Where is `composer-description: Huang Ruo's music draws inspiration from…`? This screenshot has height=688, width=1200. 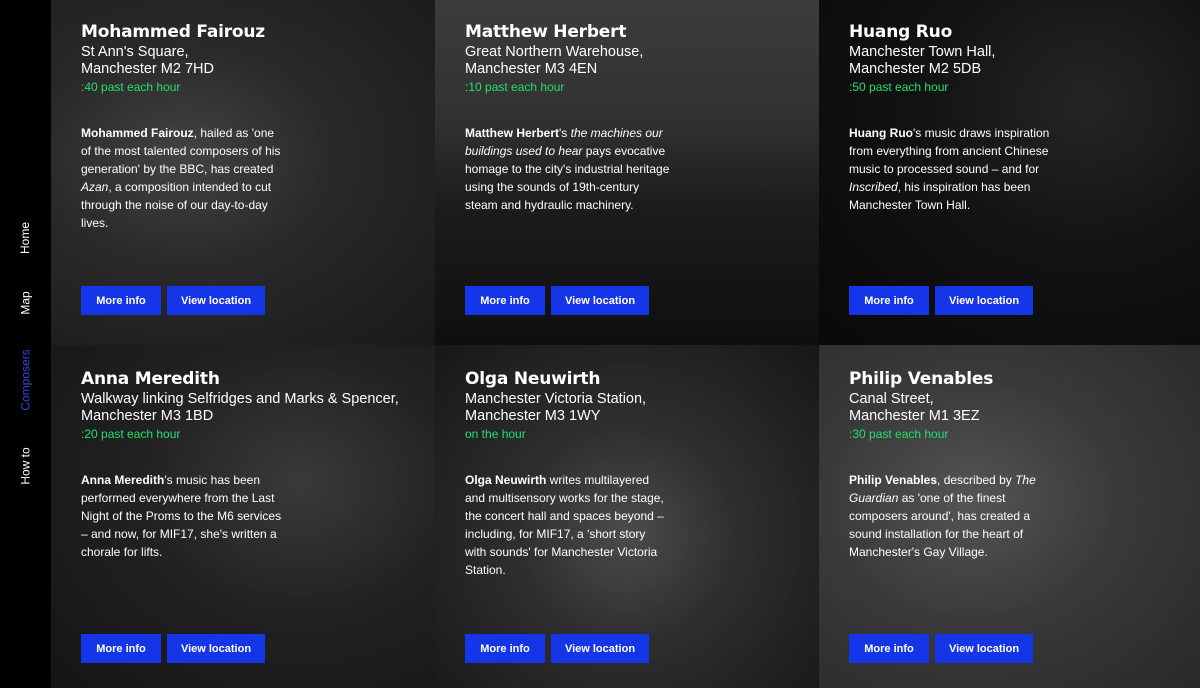
composer-description: Huang Ruo's music draws inspiration from… is located at coordinates (951, 169).